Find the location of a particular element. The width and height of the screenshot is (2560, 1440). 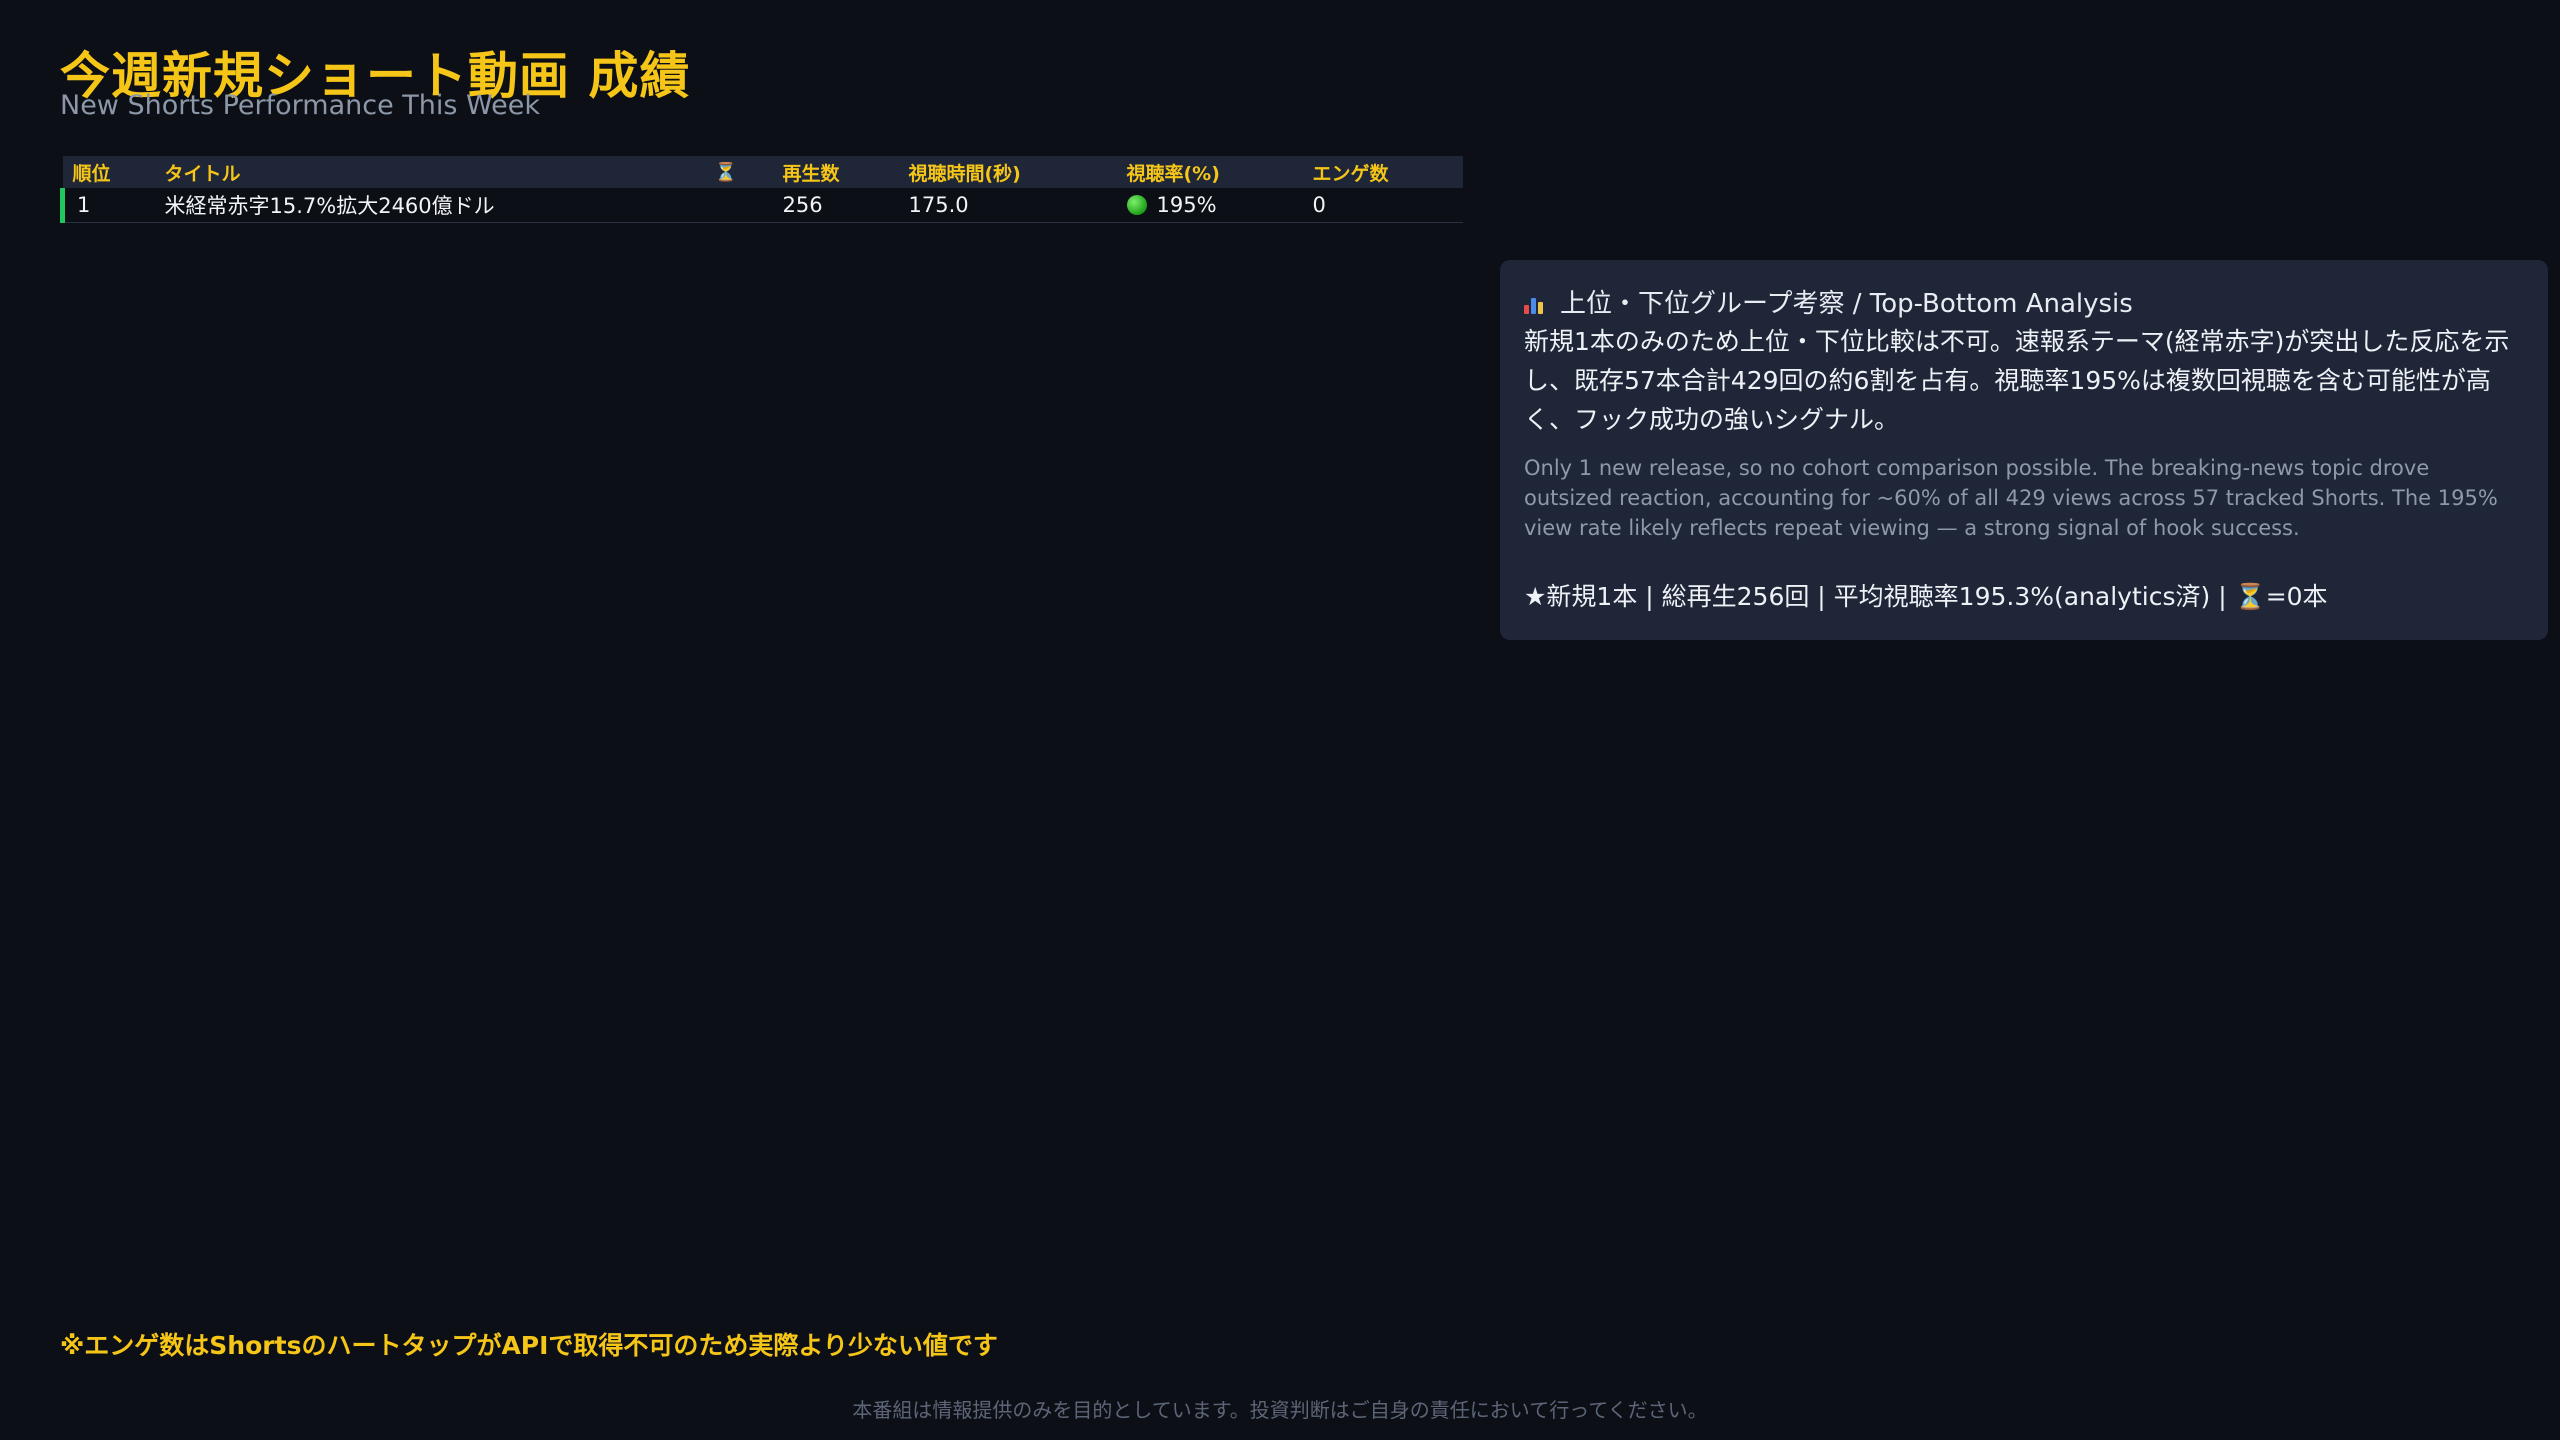

column-header-pending: ⏳ is located at coordinates (738, 172).